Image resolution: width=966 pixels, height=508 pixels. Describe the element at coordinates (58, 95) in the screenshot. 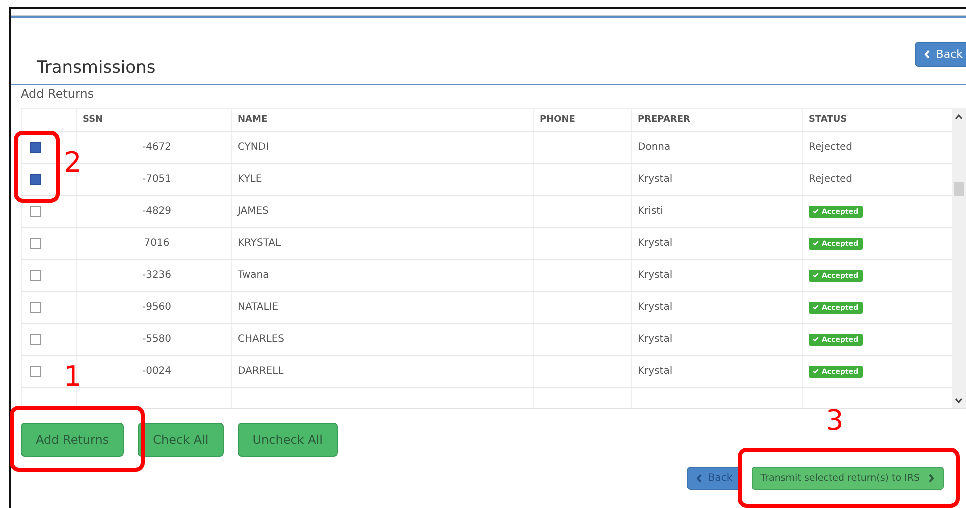

I see `section-title: Add Returns` at that location.